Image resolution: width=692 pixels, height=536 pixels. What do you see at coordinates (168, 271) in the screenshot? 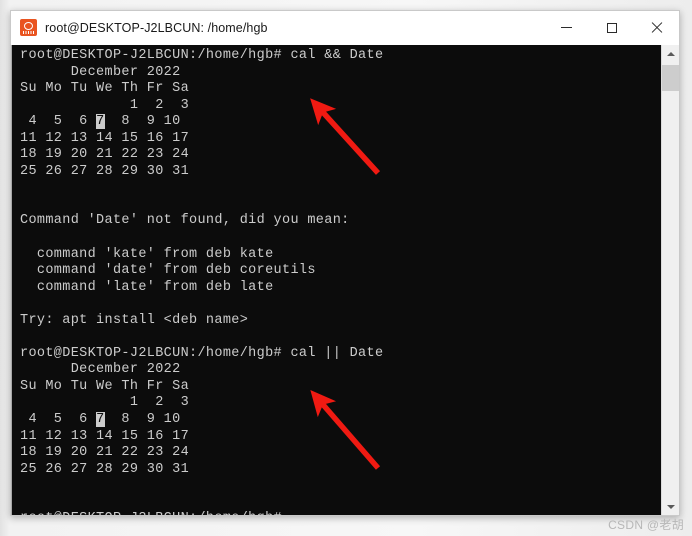
I see `terminal-text-run: command 'date' from deb coreutils` at bounding box center [168, 271].